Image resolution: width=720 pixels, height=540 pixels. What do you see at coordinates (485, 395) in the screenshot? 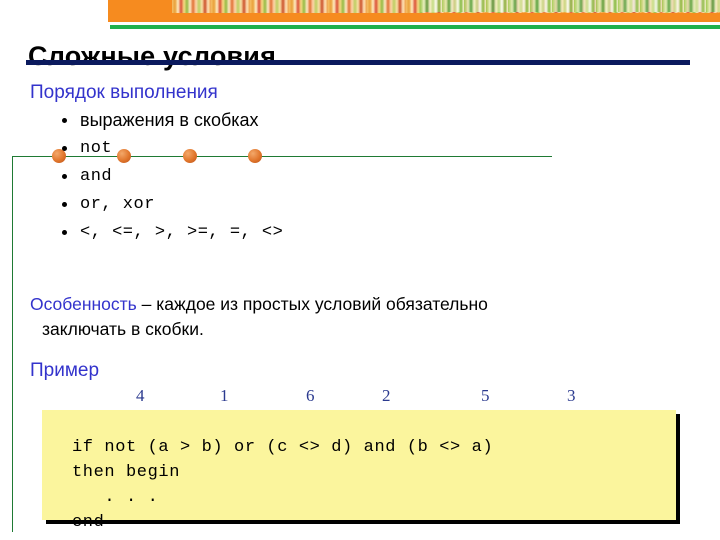
I see `priority-number: 5` at bounding box center [485, 395].